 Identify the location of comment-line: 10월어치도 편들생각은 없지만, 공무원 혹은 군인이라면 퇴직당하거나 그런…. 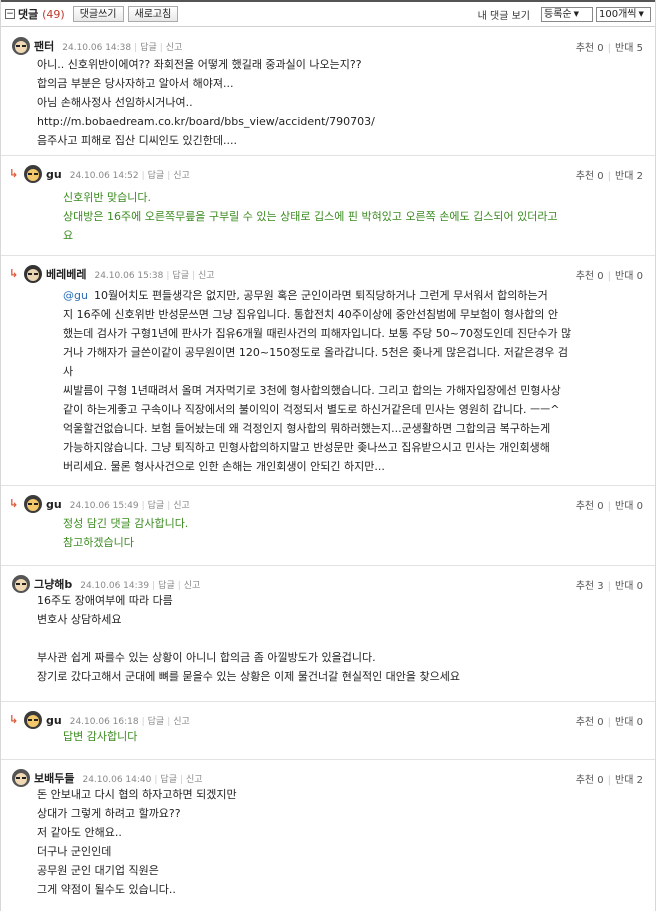
(320, 295).